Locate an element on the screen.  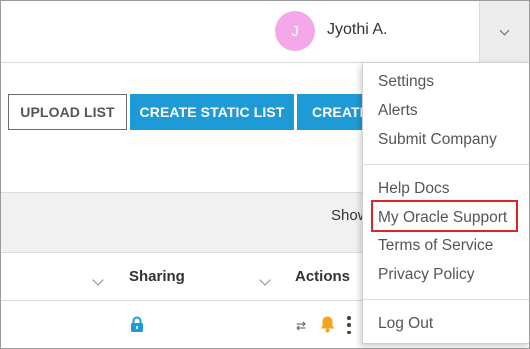
menu-item-log-out: Log Out is located at coordinates (405, 324).